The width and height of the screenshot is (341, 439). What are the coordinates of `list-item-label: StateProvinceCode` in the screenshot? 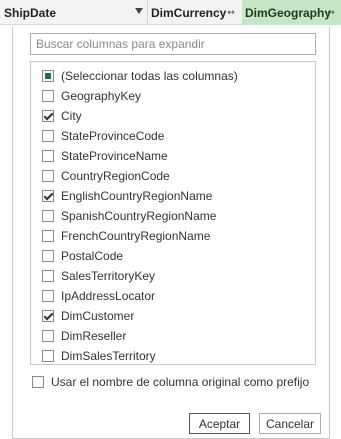 It's located at (113, 136).